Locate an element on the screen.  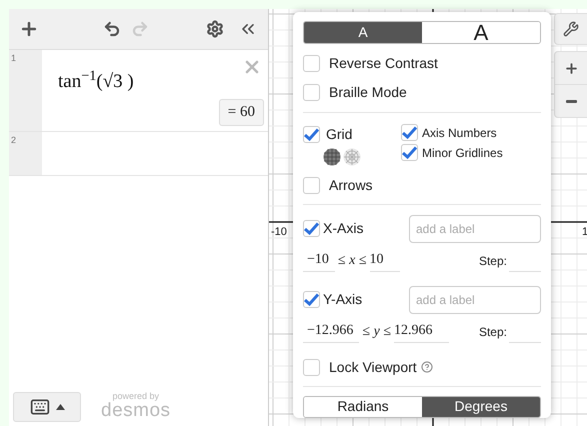
bound-max-field: 10 is located at coordinates (385, 260).